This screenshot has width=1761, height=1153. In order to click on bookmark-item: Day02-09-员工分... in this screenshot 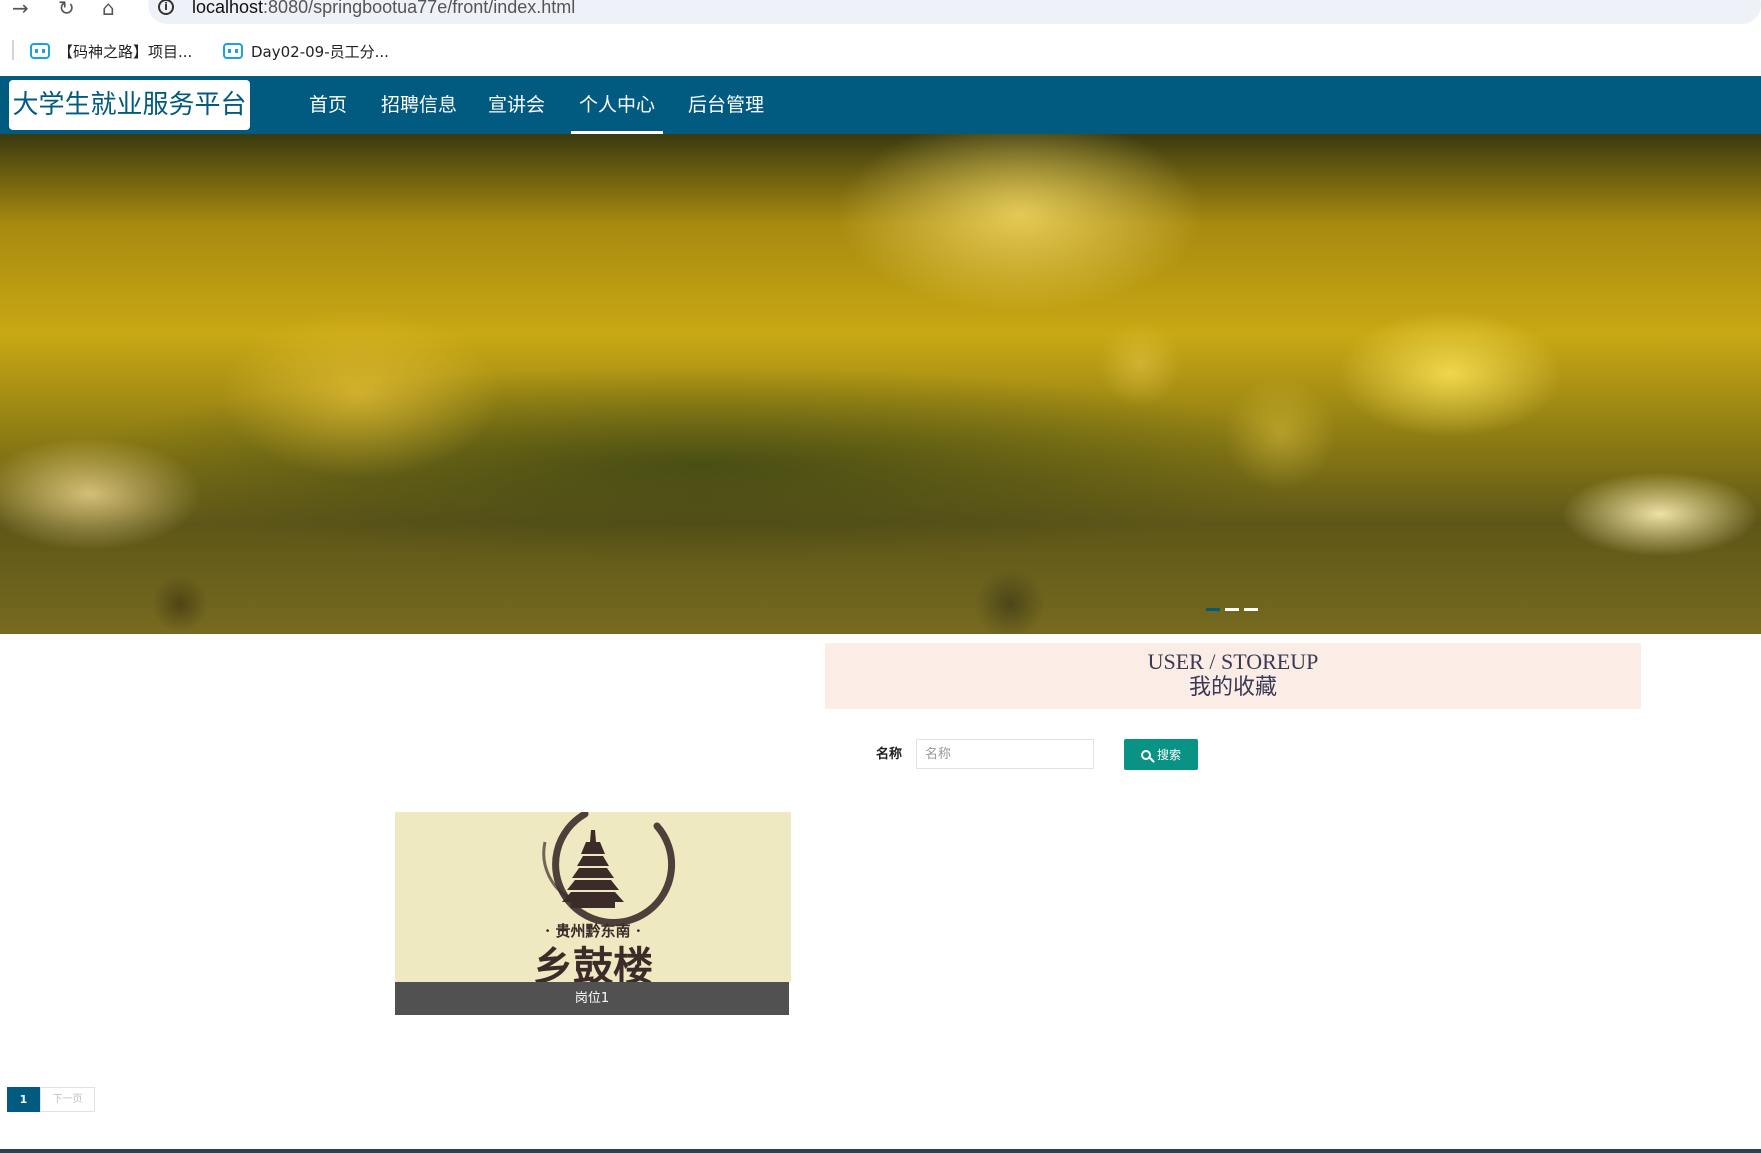, I will do `click(306, 51)`.